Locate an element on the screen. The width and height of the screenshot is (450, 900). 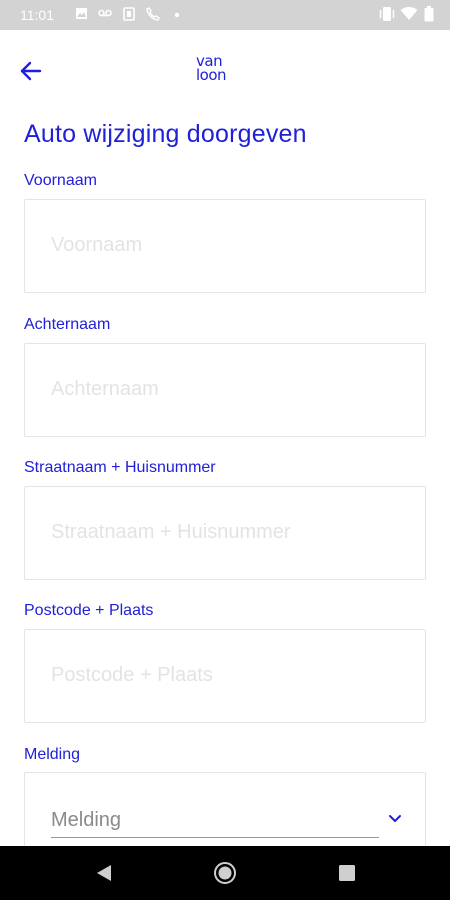
status-right-icons is located at coordinates (407, 14).